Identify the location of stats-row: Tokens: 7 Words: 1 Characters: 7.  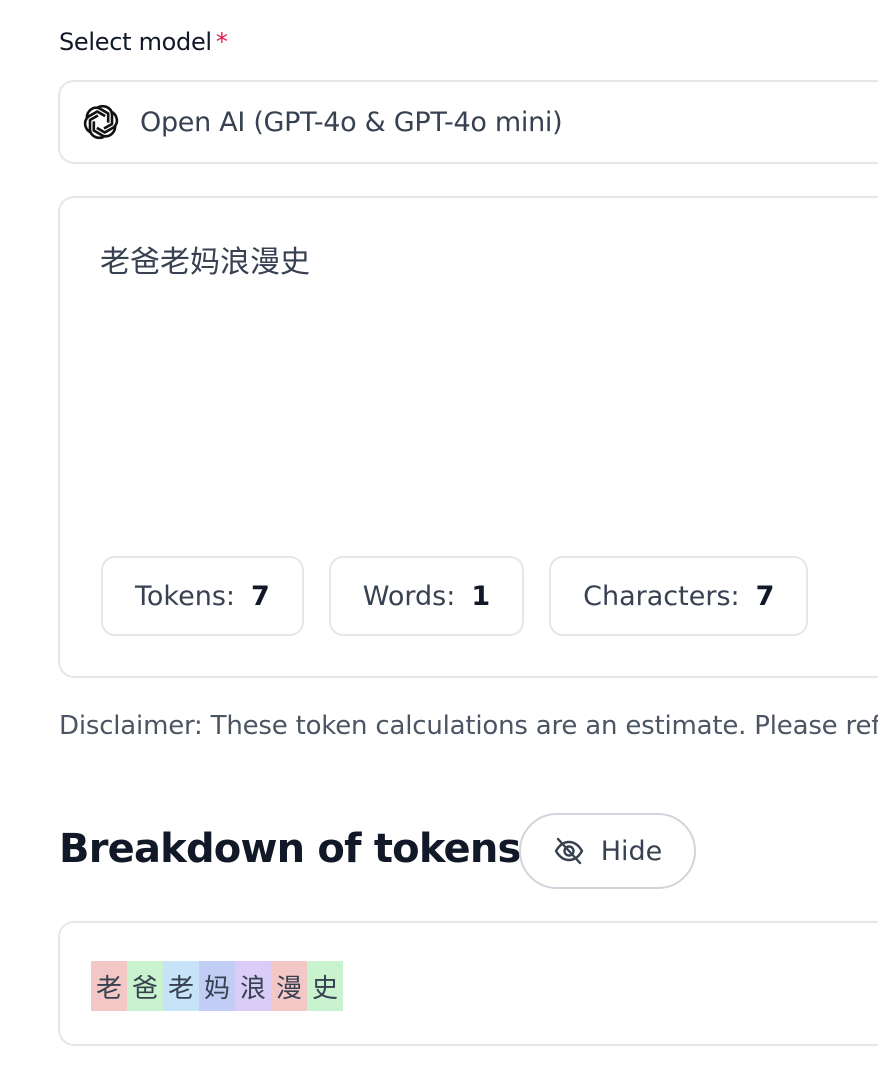
(455, 596).